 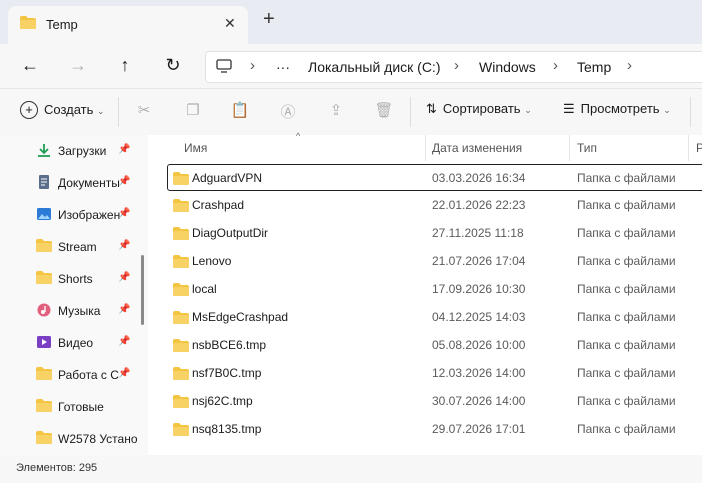 I want to click on more-locations-icon: ···, so click(x=283, y=67).